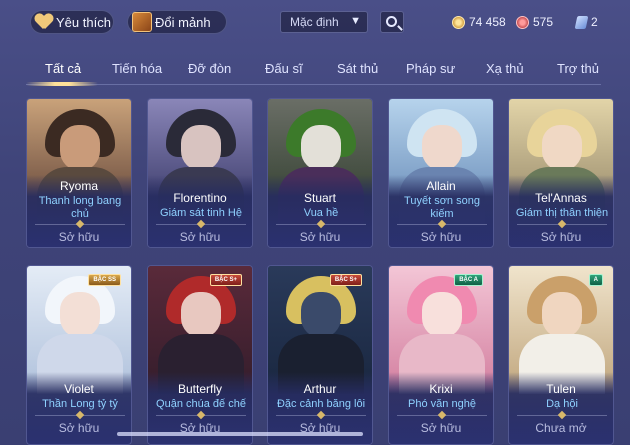  What do you see at coordinates (200, 173) in the screenshot?
I see `skin-card-florentino: Florentino Giám sát tinh Hệ Sở hữu` at bounding box center [200, 173].